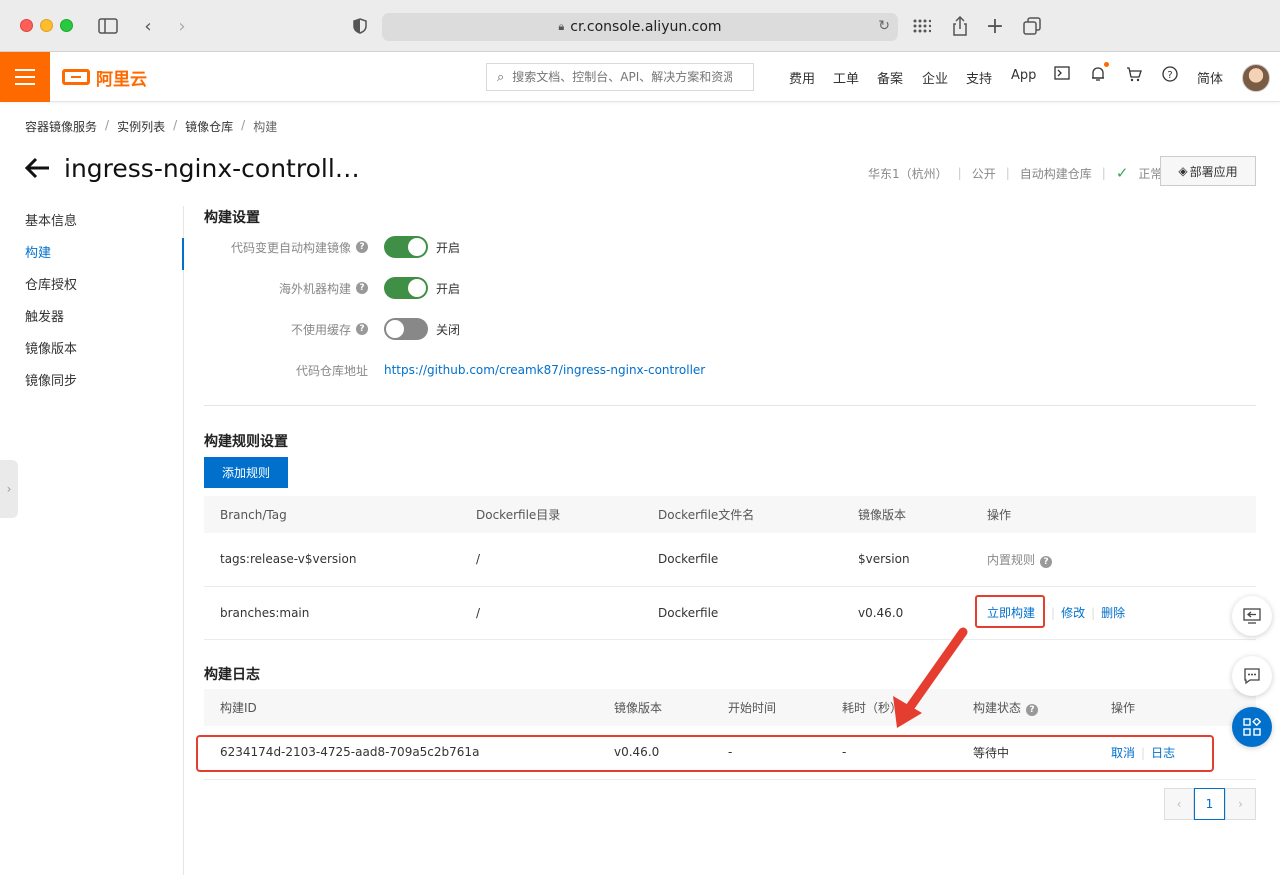 This screenshot has width=1280, height=875. I want to click on annotation-arrow, so click(930, 677).